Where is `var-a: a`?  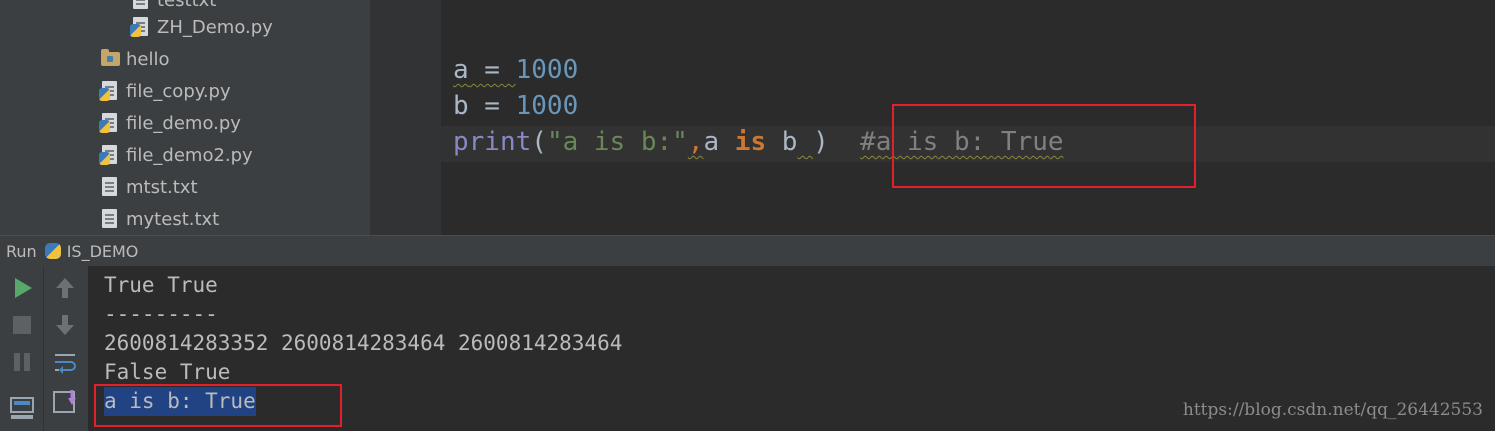
var-a: a is located at coordinates (461, 70).